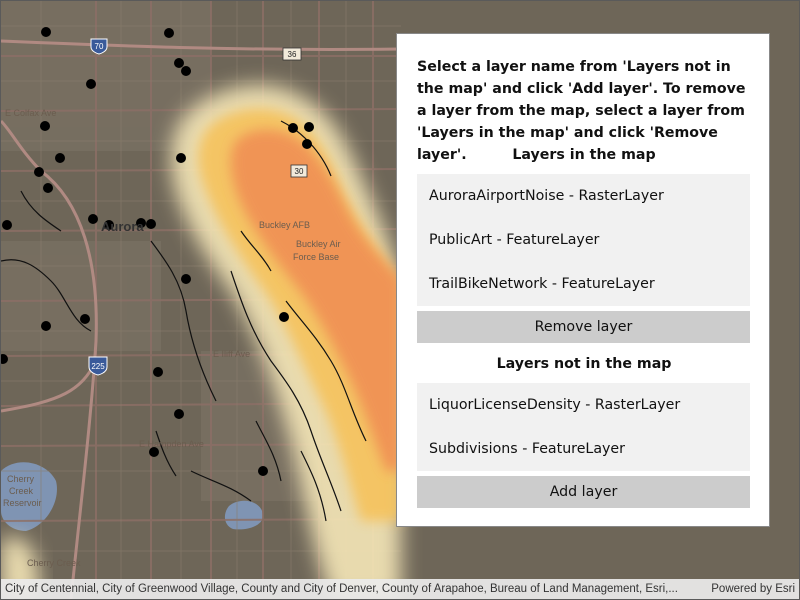 The width and height of the screenshot is (800, 600). I want to click on map-label-hampden: E Hampden Ave, so click(171, 444).